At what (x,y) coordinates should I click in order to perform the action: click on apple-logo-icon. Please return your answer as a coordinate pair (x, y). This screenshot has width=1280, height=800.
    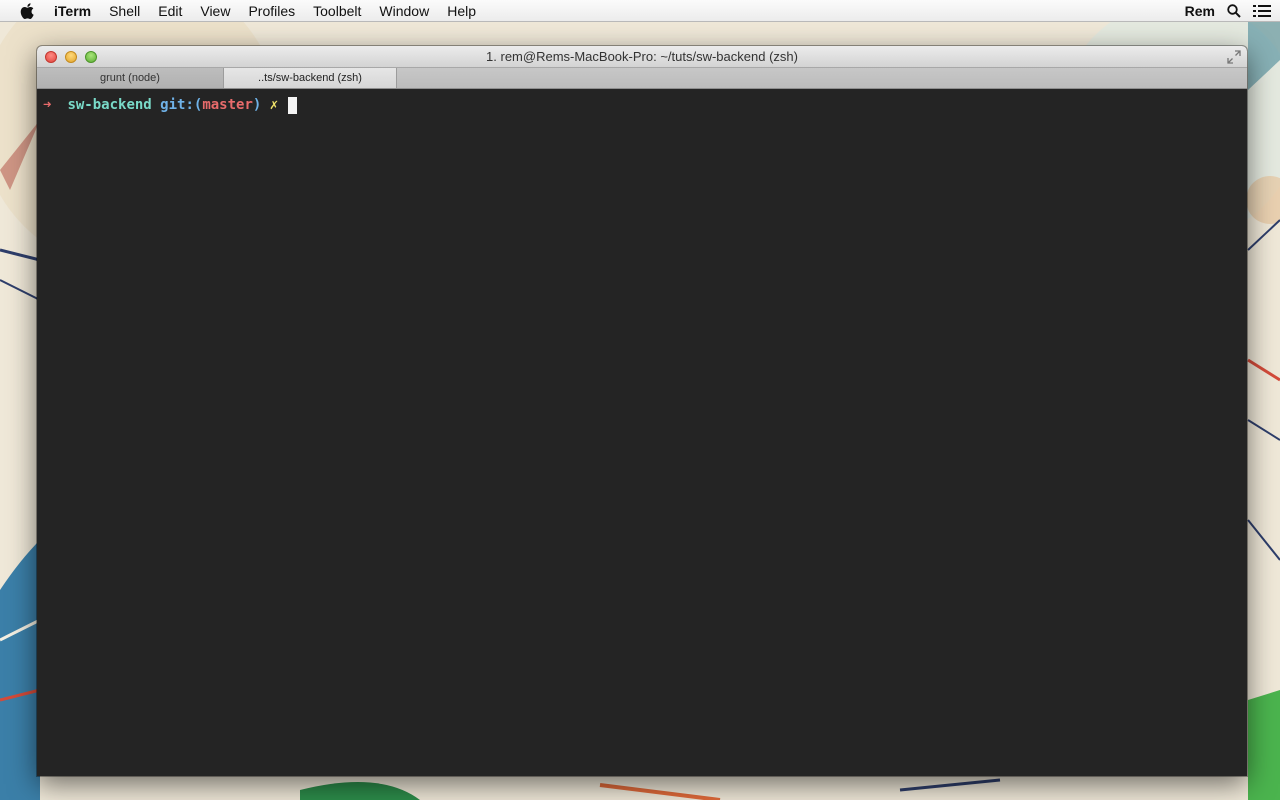
    Looking at the image, I should click on (27, 11).